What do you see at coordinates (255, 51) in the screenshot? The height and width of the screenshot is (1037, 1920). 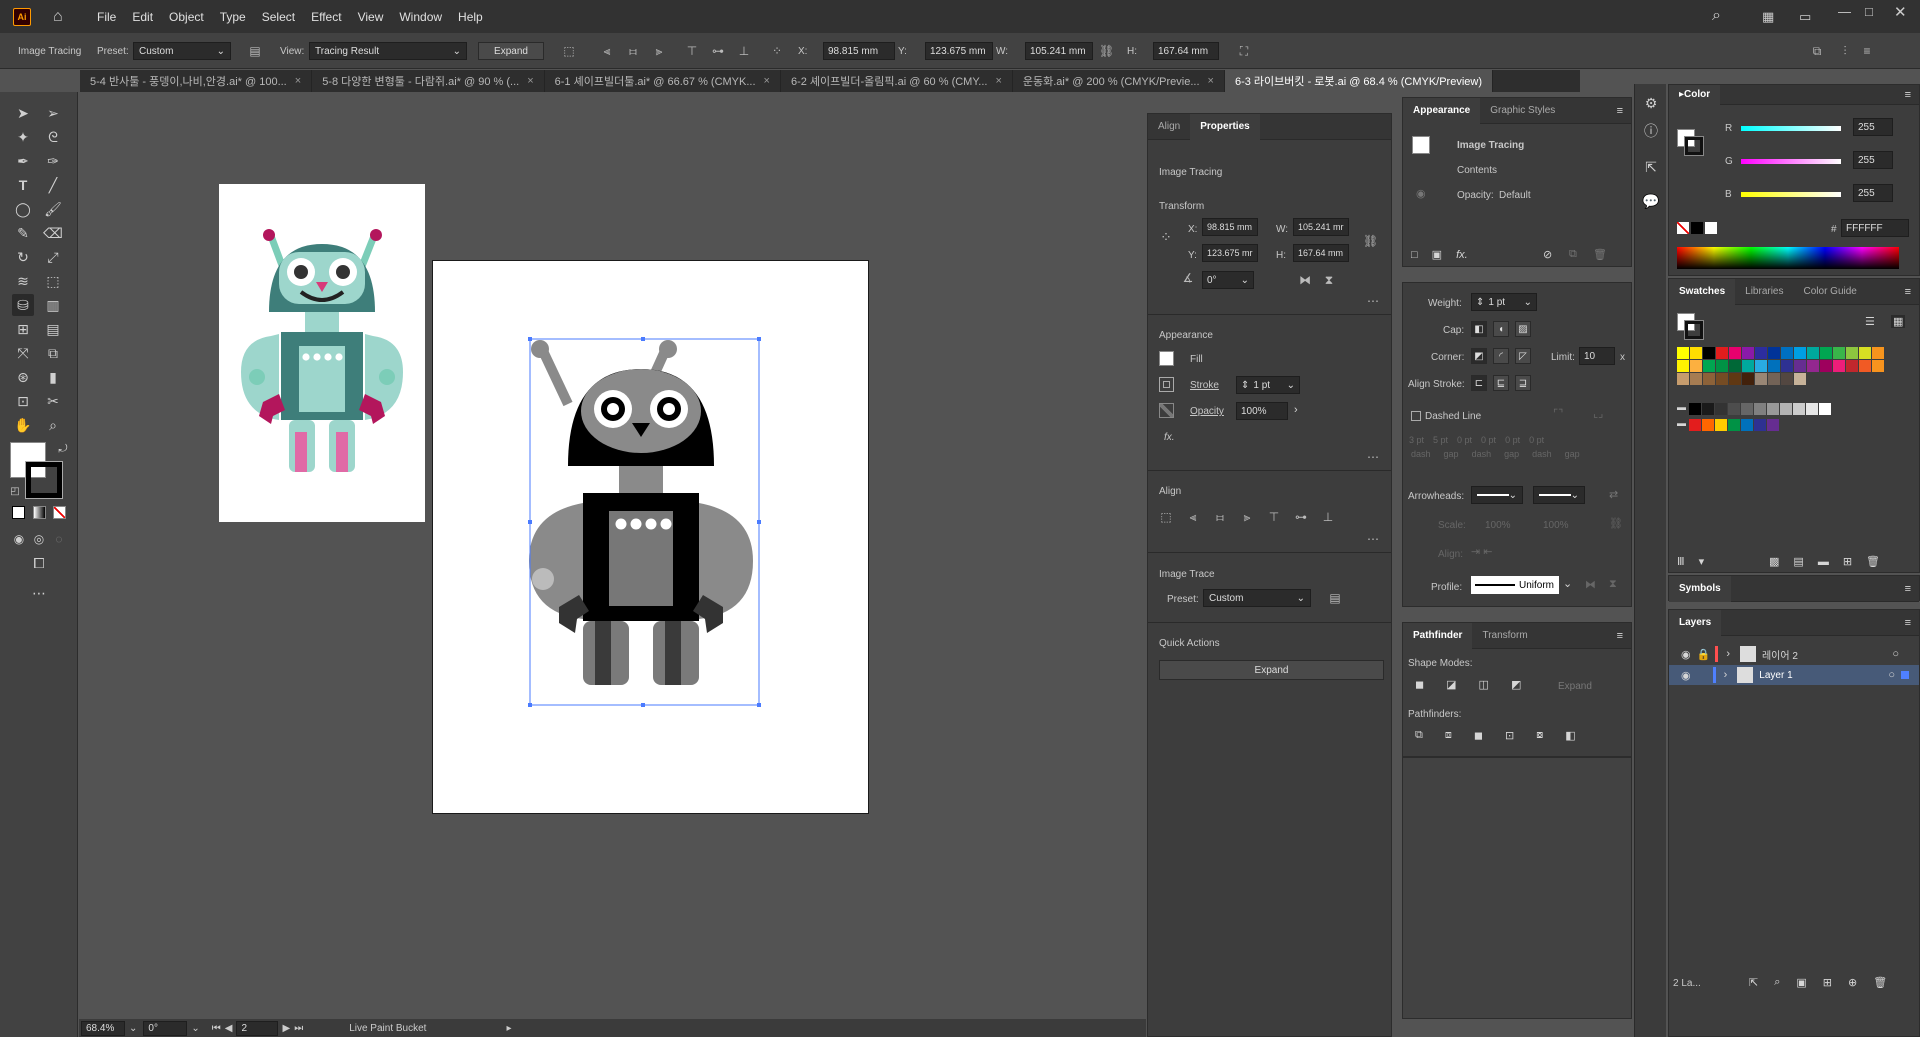 I see `trace-panel-icon: ▤` at bounding box center [255, 51].